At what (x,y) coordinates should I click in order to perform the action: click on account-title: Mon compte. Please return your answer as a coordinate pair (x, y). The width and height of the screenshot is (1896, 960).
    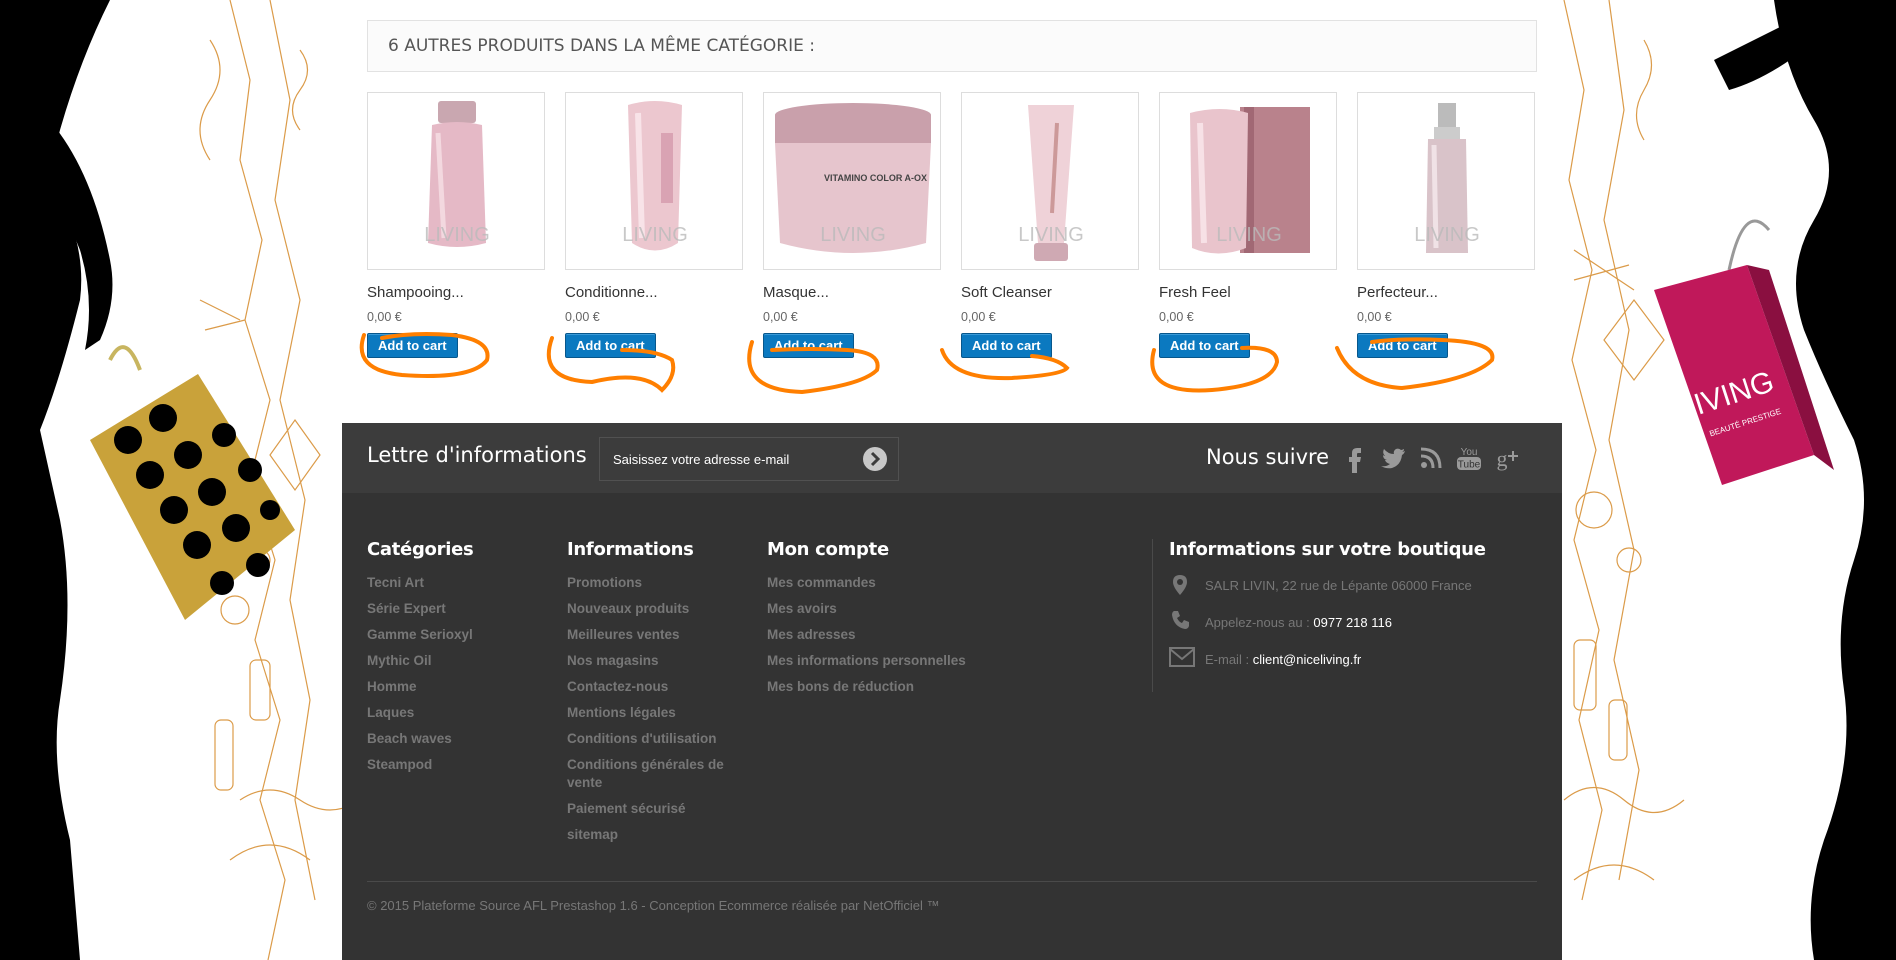
    Looking at the image, I should click on (828, 549).